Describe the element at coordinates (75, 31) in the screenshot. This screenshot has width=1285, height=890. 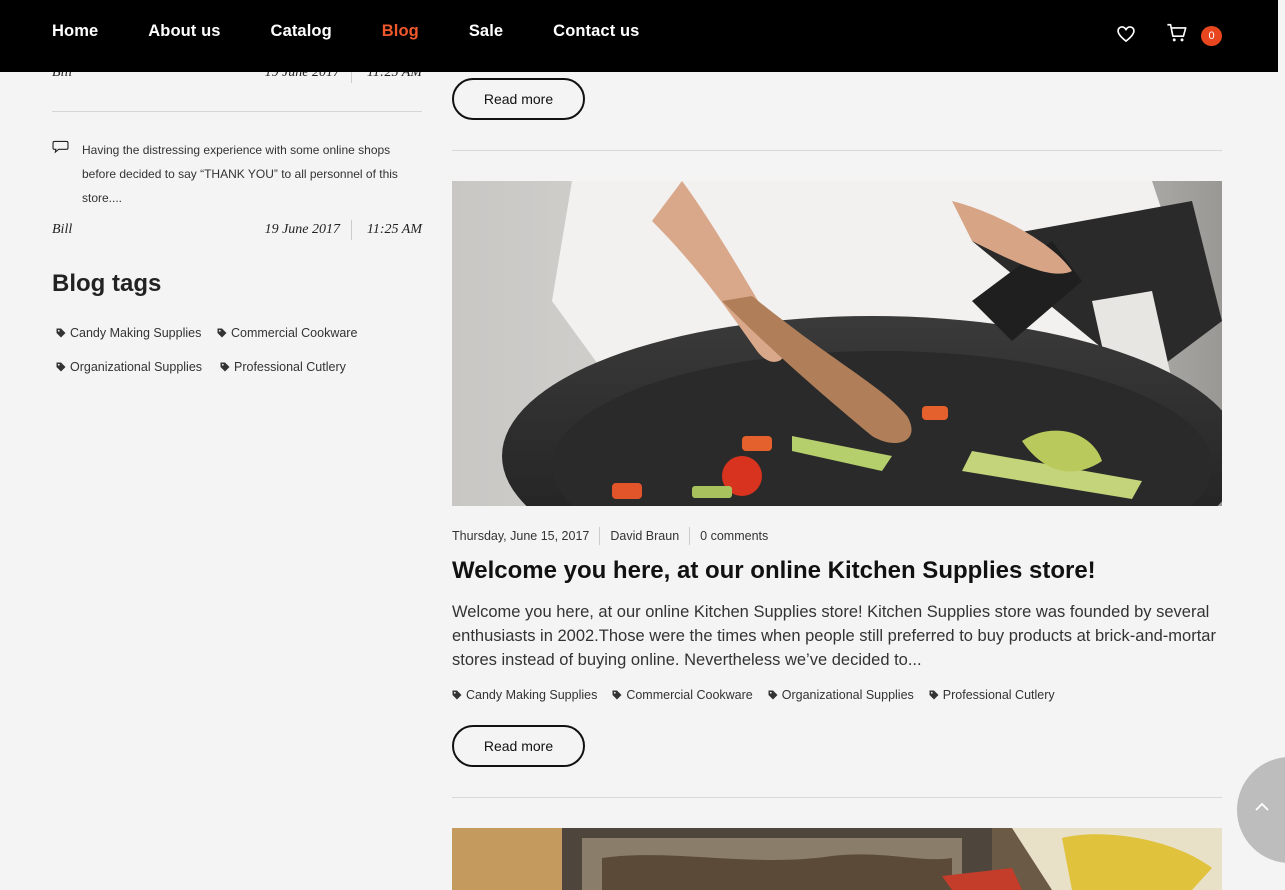
I see `nav-home: Home` at that location.